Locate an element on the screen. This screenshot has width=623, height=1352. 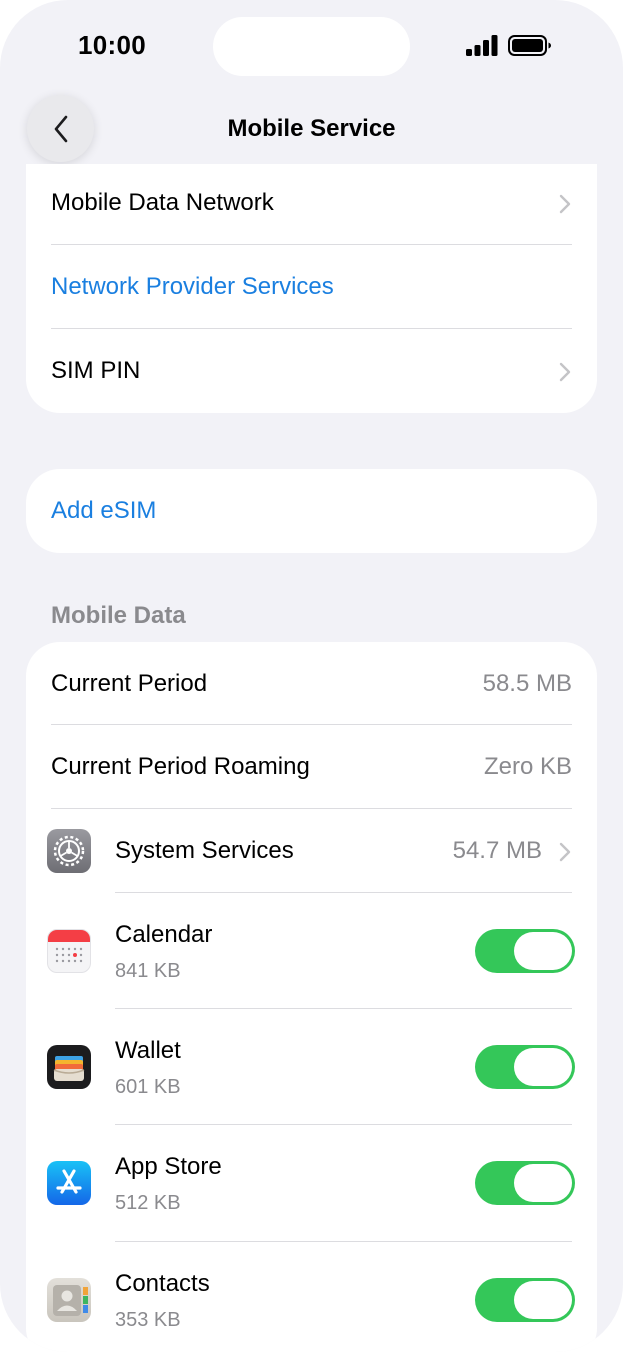
current-period-label: Current Period is located at coordinates (129, 683).